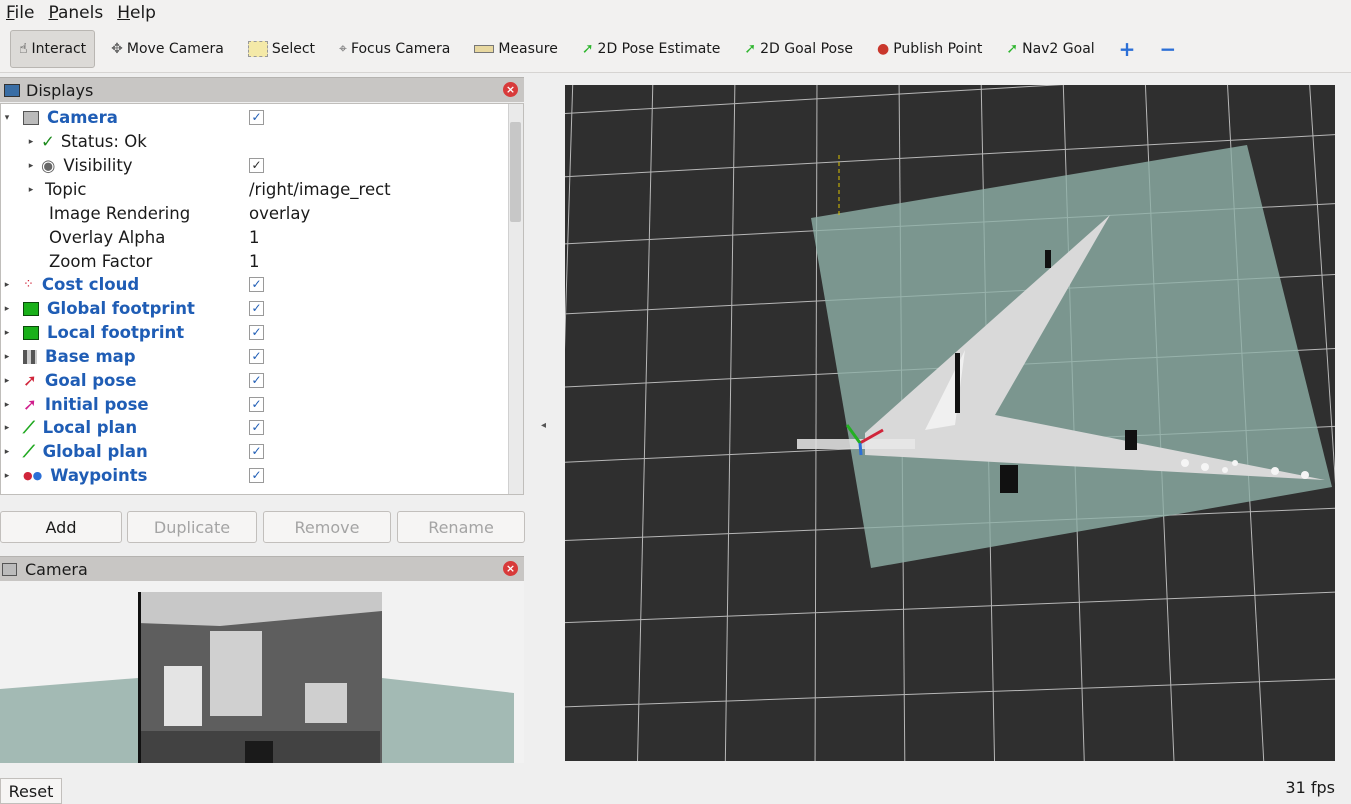 The image size is (1351, 804). What do you see at coordinates (48, 165) in the screenshot?
I see `eye-icon: ◉` at bounding box center [48, 165].